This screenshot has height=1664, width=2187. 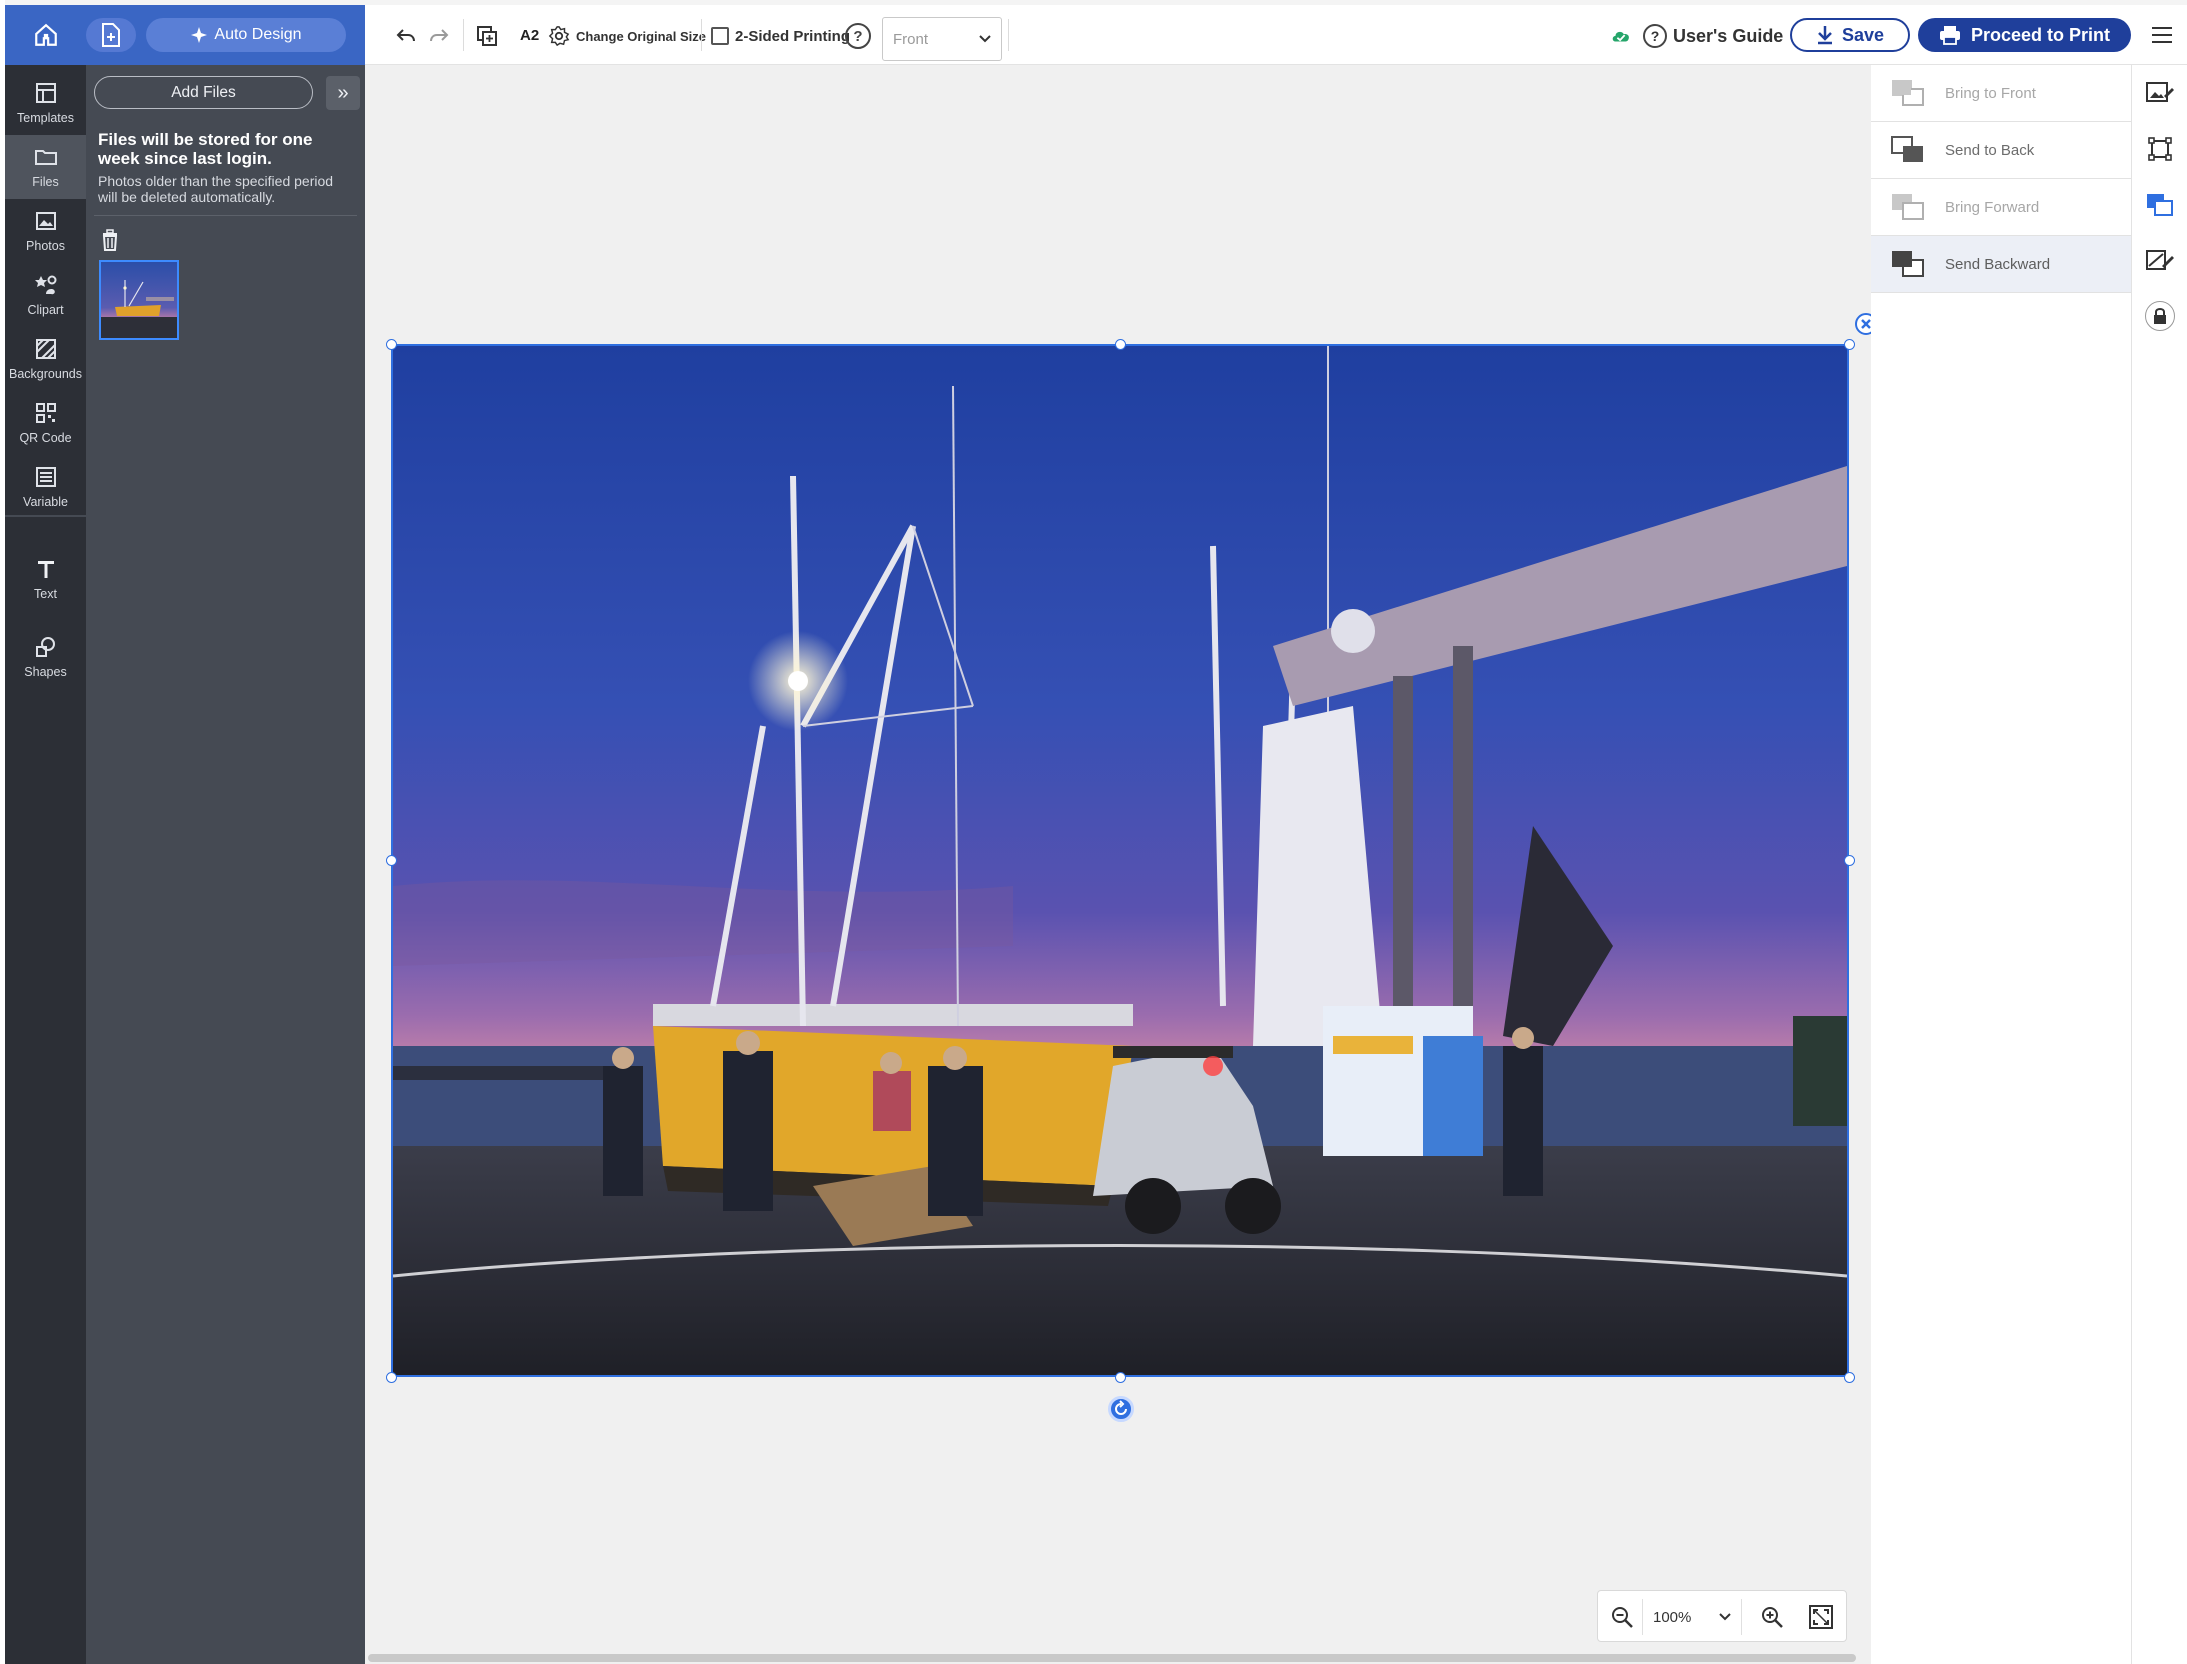 What do you see at coordinates (1120, 1377) in the screenshot?
I see `resize-handle-s` at bounding box center [1120, 1377].